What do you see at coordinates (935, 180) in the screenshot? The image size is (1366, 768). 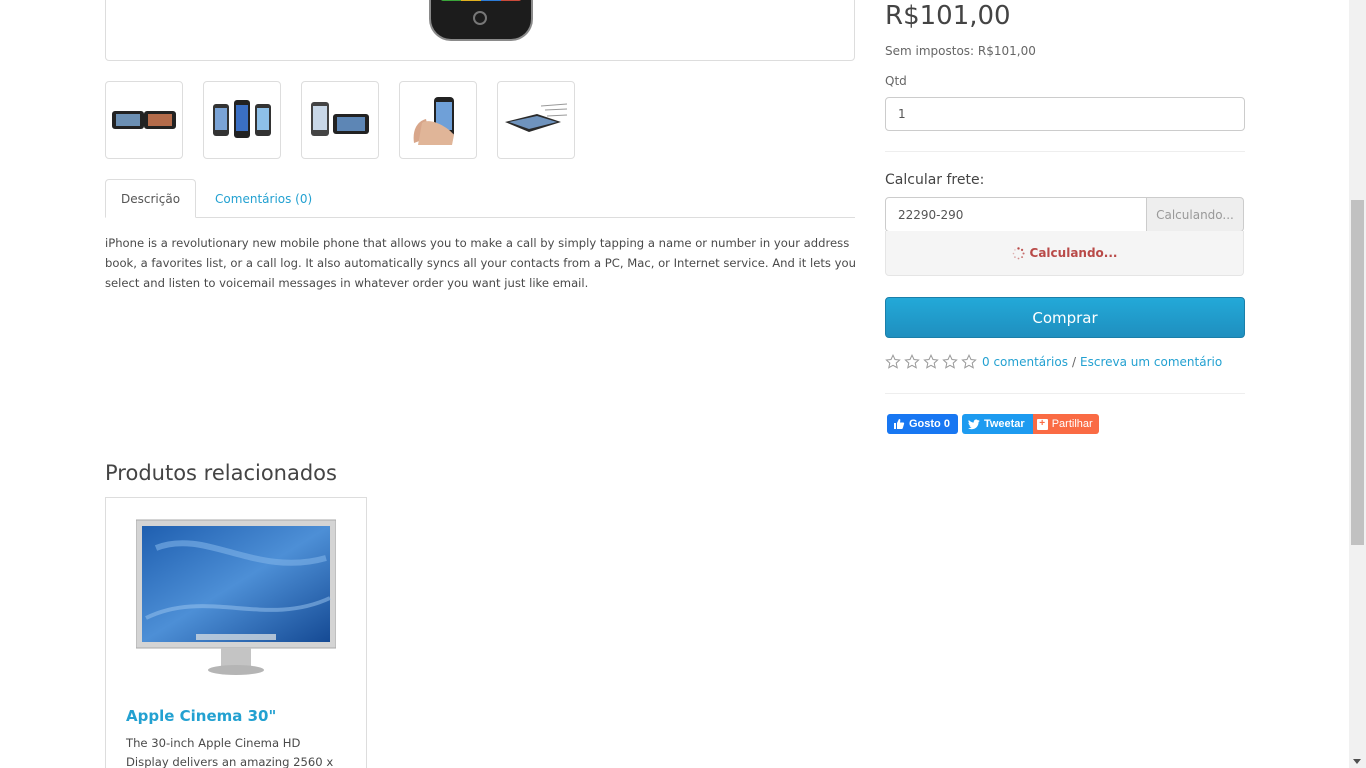 I see `freight-label: Calcular frete:` at bounding box center [935, 180].